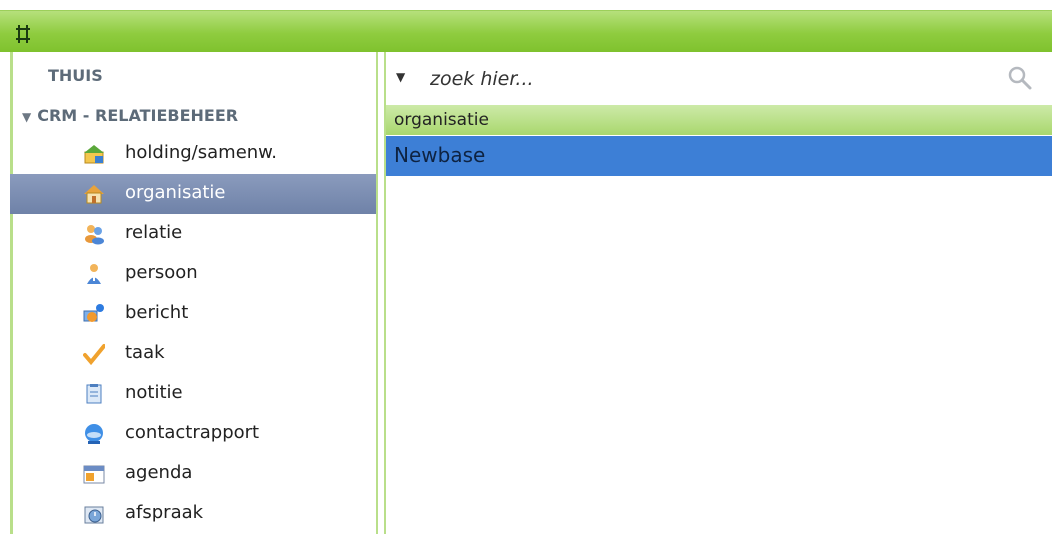 Image resolution: width=1052 pixels, height=534 pixels. What do you see at coordinates (526, 31) in the screenshot?
I see `top-toolbar` at bounding box center [526, 31].